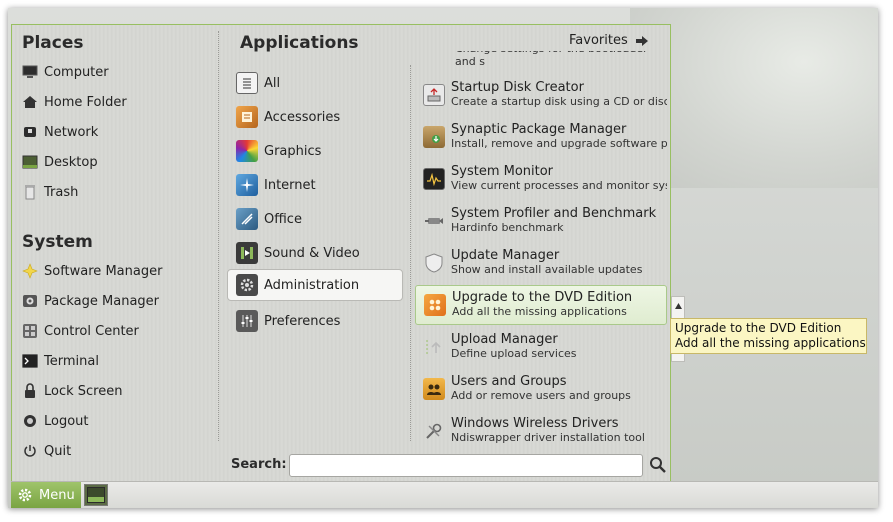  What do you see at coordinates (30, 132) in the screenshot?
I see `network-icon` at bounding box center [30, 132].